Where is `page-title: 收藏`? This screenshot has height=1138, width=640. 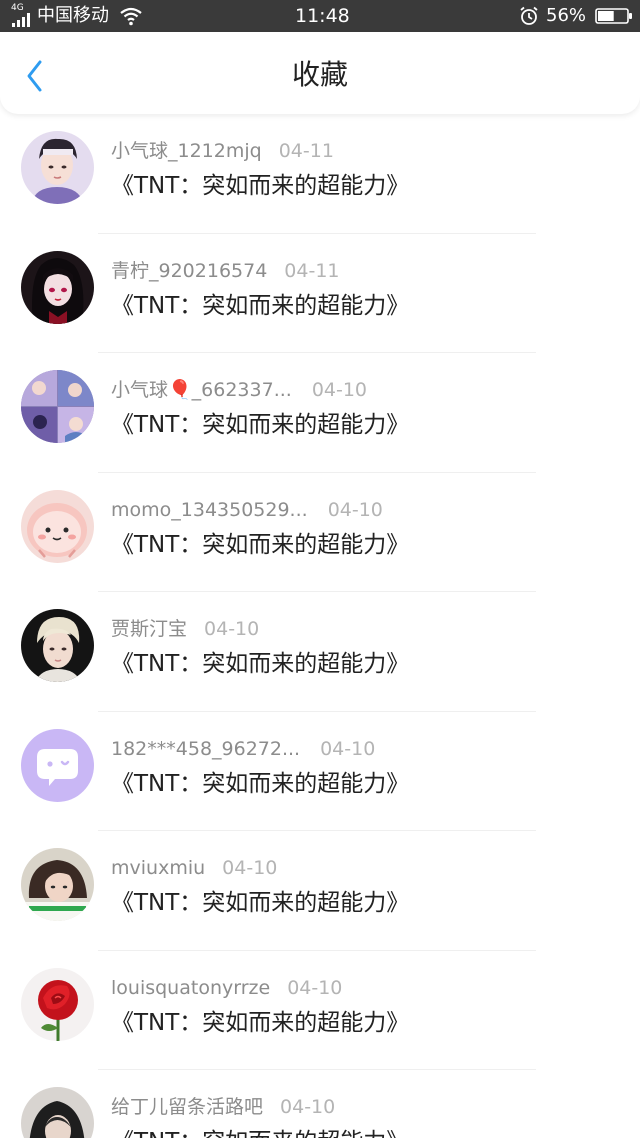
page-title: 收藏 is located at coordinates (319, 74).